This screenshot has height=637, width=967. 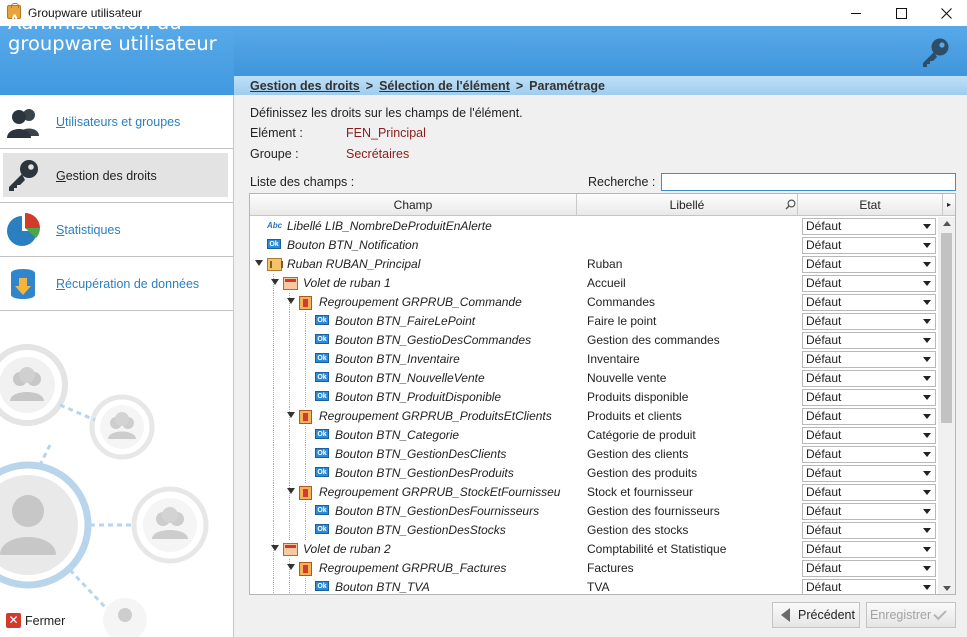 I want to click on grid-row: Ok Bouton BTN_Notification Défaut, so click(x=594, y=245).